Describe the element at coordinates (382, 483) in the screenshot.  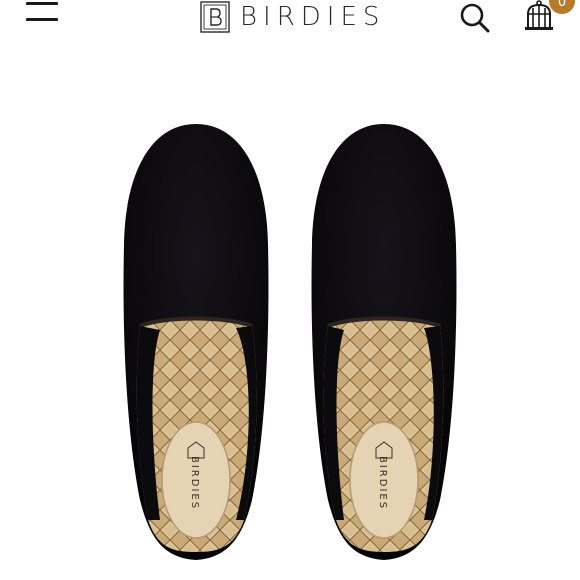
I see `right-insole-brand: BIRDIES` at that location.